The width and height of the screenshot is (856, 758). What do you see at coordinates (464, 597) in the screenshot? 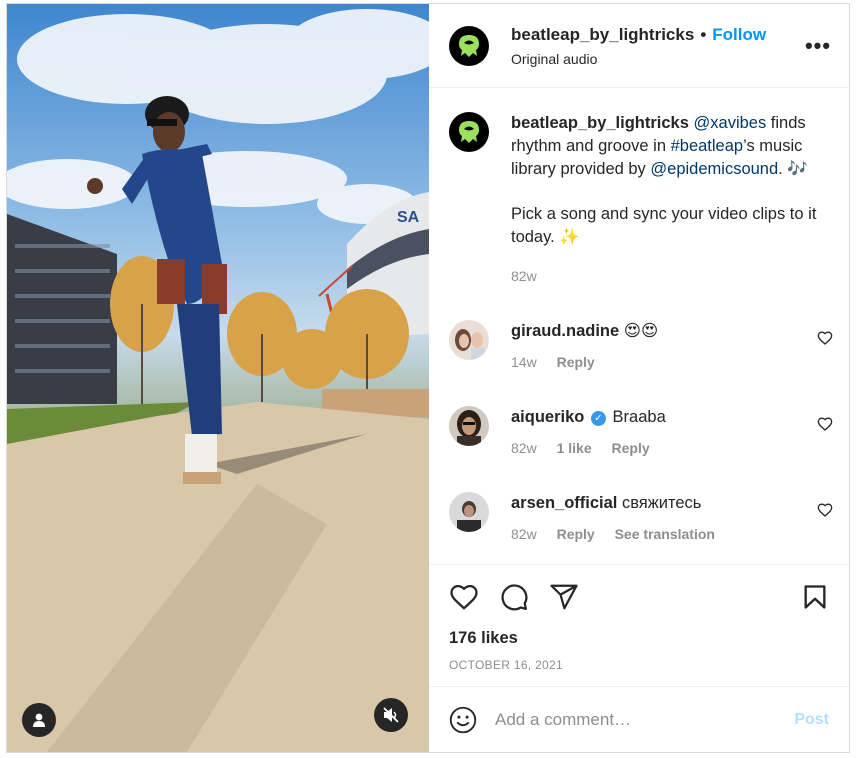
I see `heart-icon` at bounding box center [464, 597].